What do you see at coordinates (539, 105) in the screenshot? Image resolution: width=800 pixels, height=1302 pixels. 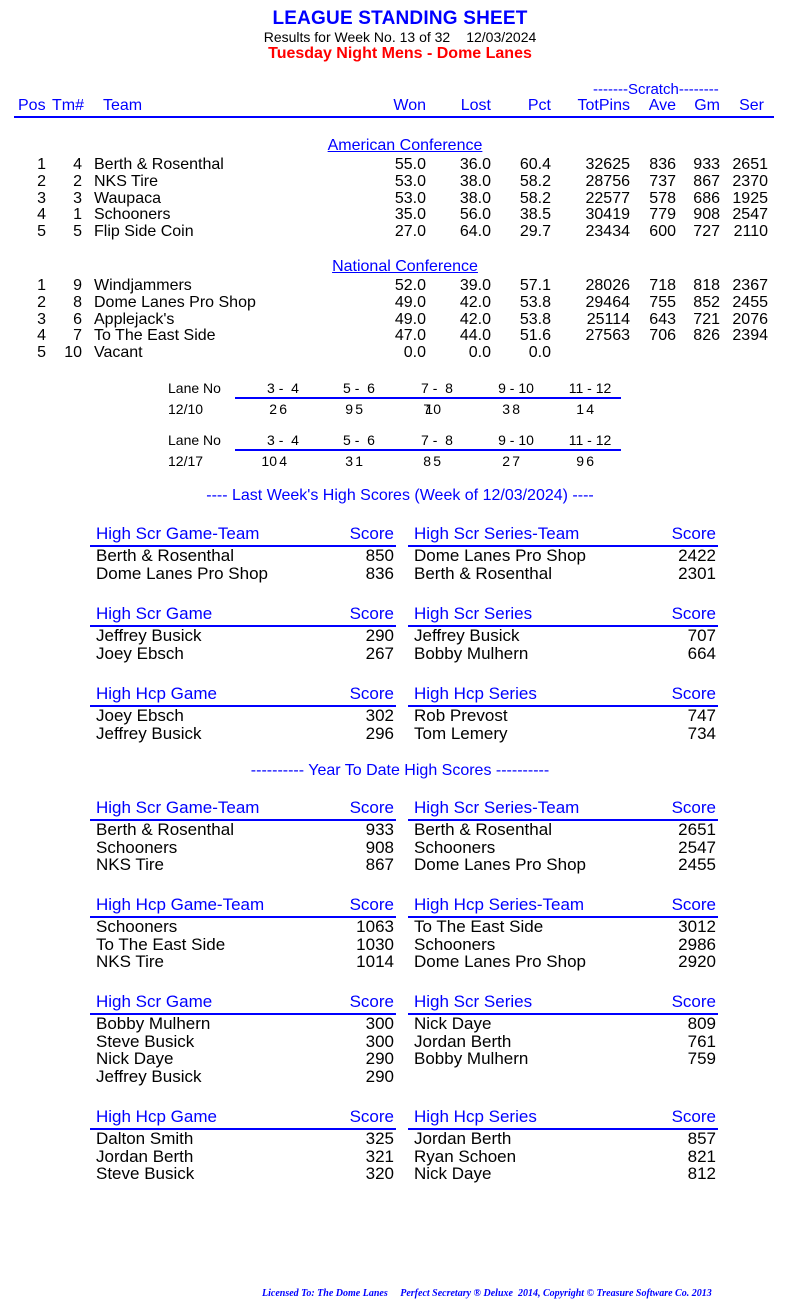 I see `col-pct: Pct` at bounding box center [539, 105].